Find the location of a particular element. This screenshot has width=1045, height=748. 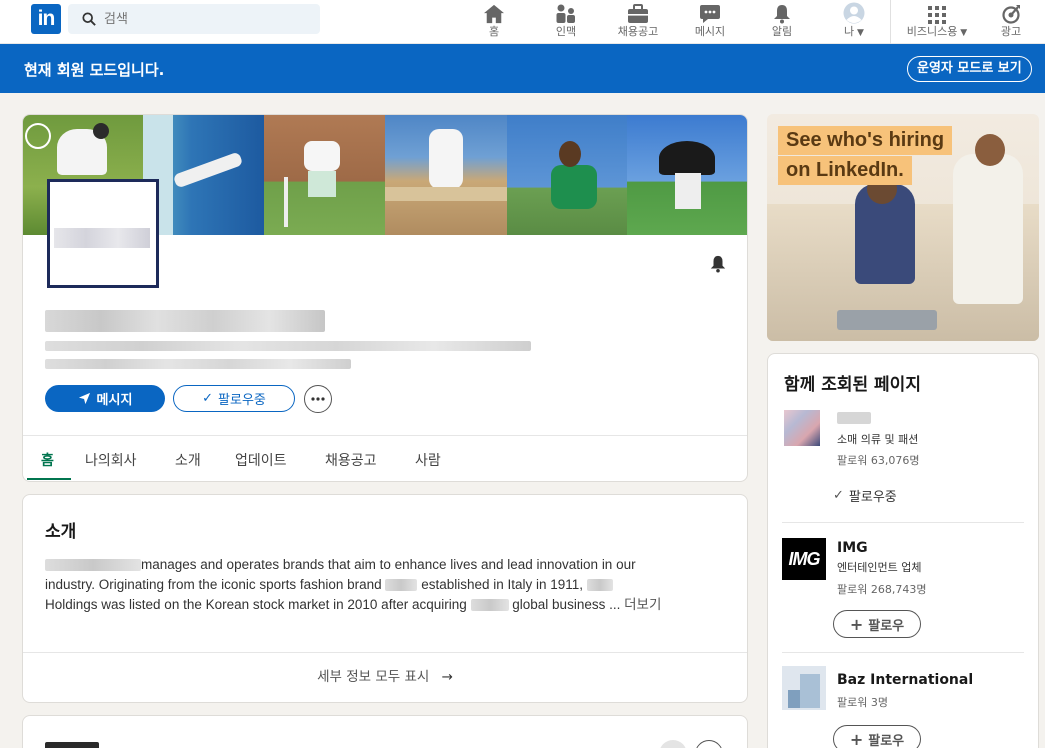

ads-icon is located at coordinates (1011, 14).